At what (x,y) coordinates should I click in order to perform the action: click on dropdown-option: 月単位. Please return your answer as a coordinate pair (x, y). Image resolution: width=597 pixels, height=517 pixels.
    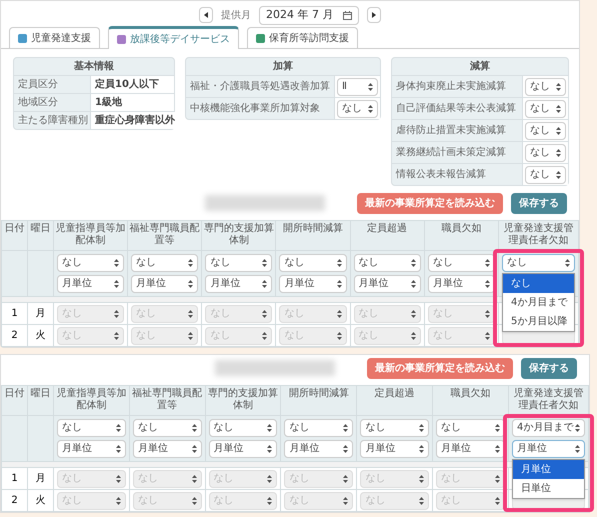
    Looking at the image, I should click on (548, 469).